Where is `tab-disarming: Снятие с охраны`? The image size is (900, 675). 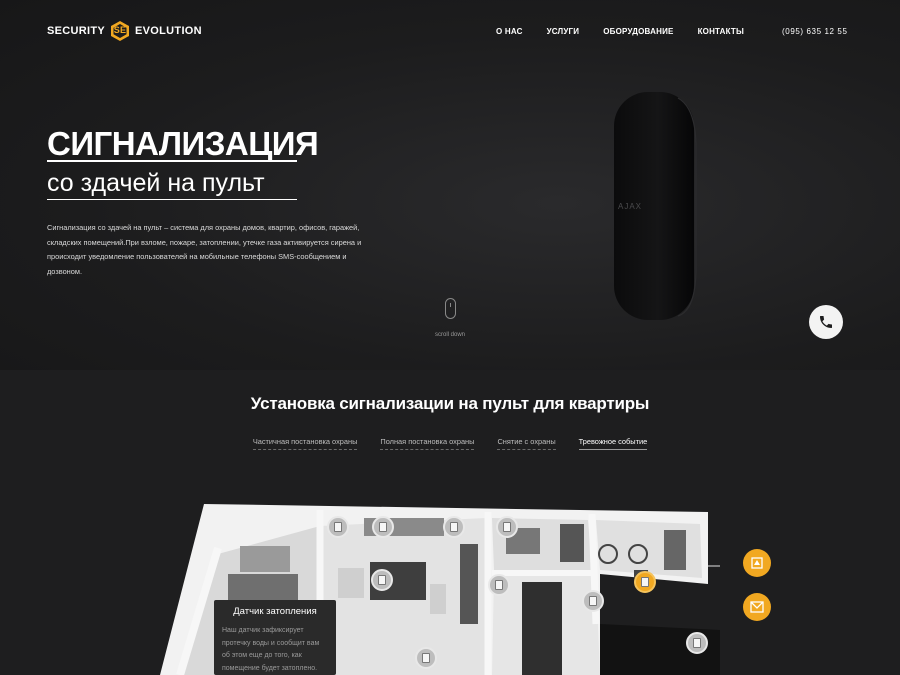 tab-disarming: Снятие с охраны is located at coordinates (526, 443).